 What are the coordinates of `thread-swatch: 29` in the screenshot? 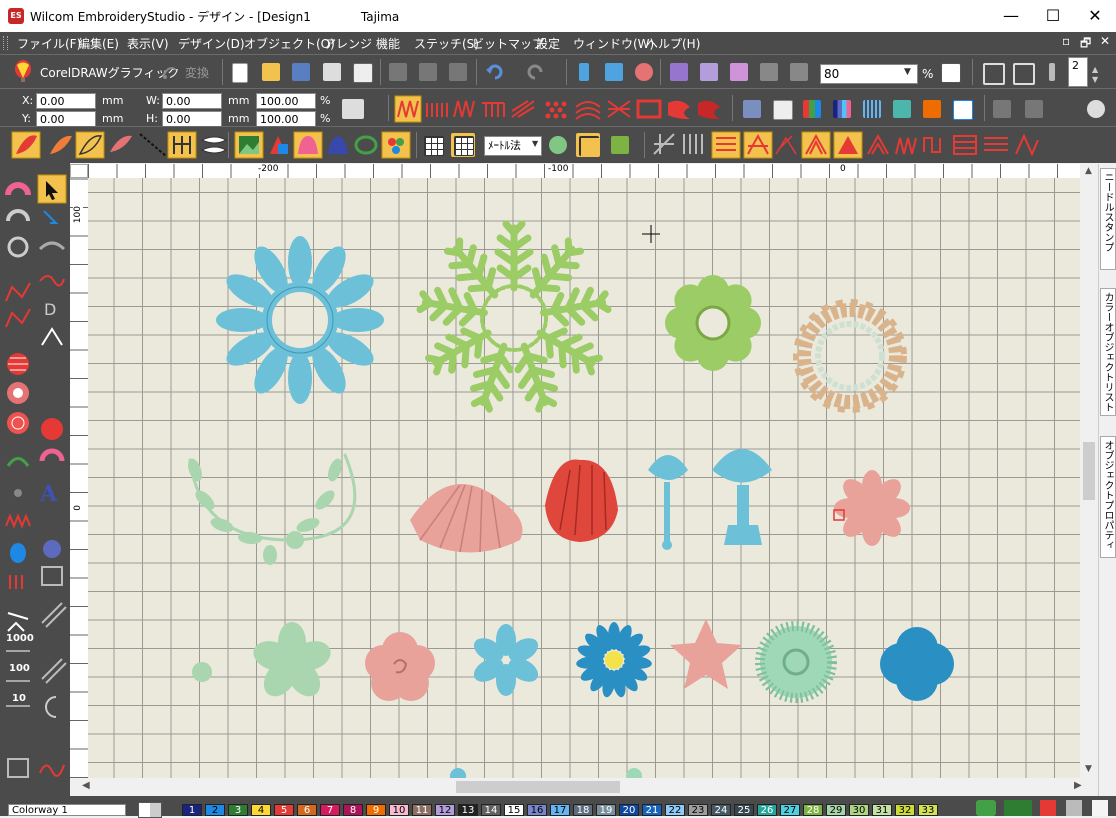 It's located at (836, 810).